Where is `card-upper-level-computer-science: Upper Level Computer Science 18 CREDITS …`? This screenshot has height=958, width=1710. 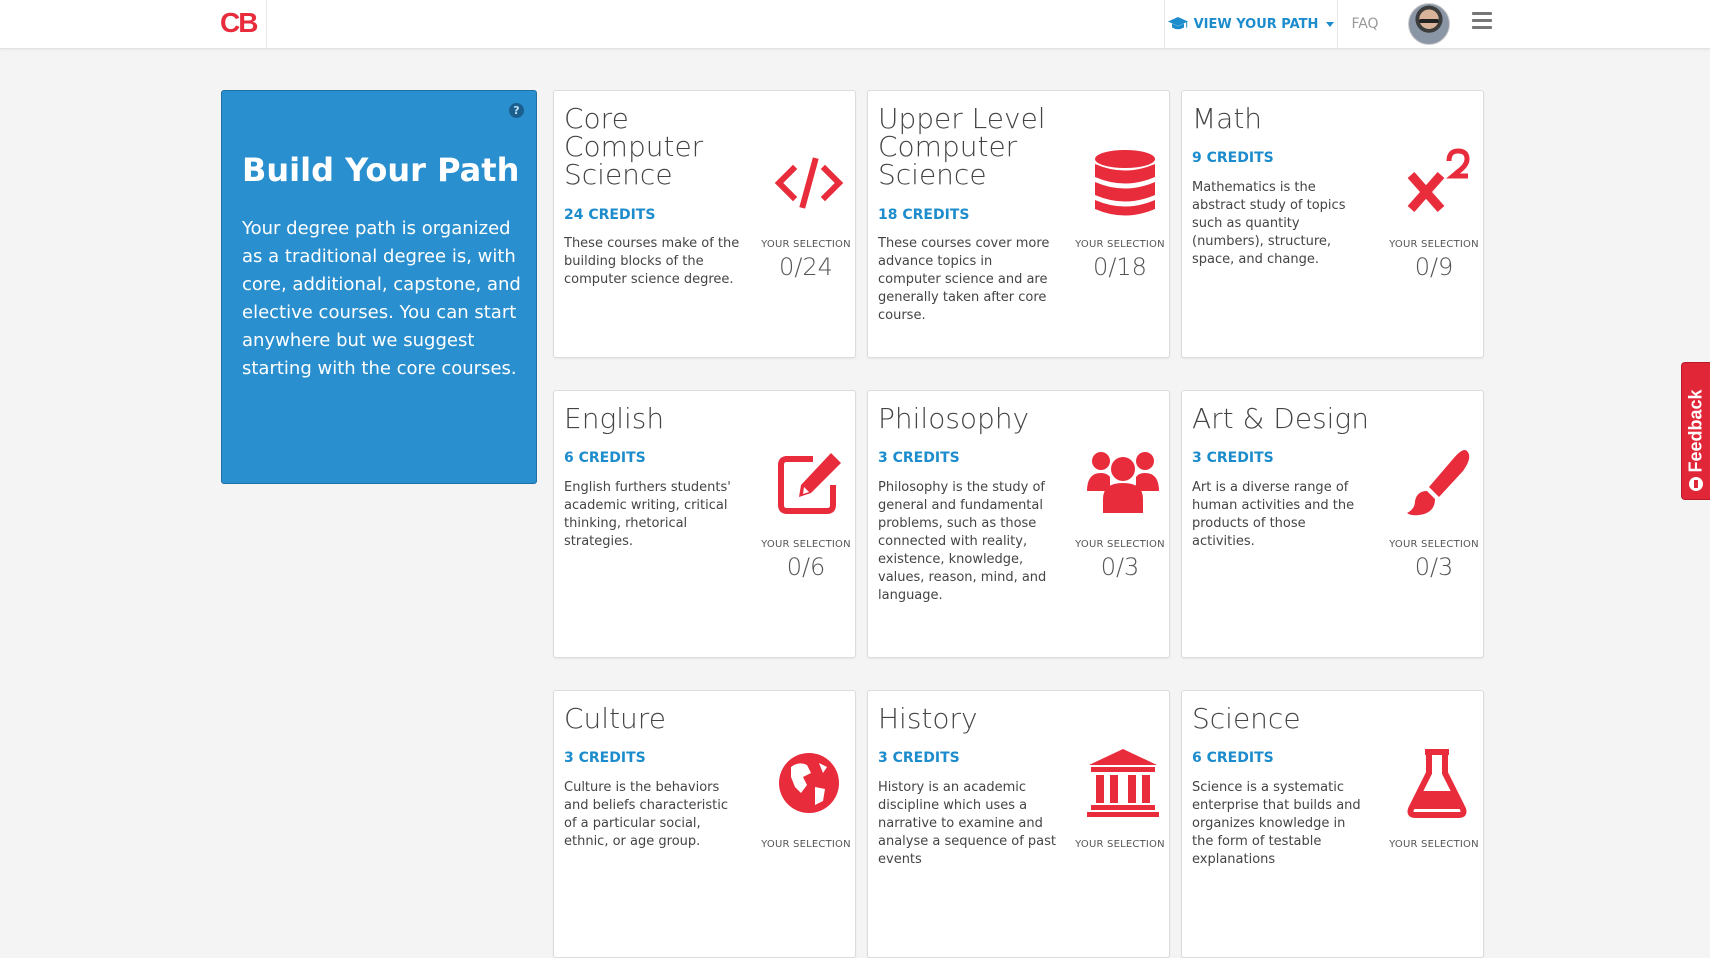
card-upper-level-computer-science: Upper Level Computer Science 18 CREDITS … is located at coordinates (1018, 224).